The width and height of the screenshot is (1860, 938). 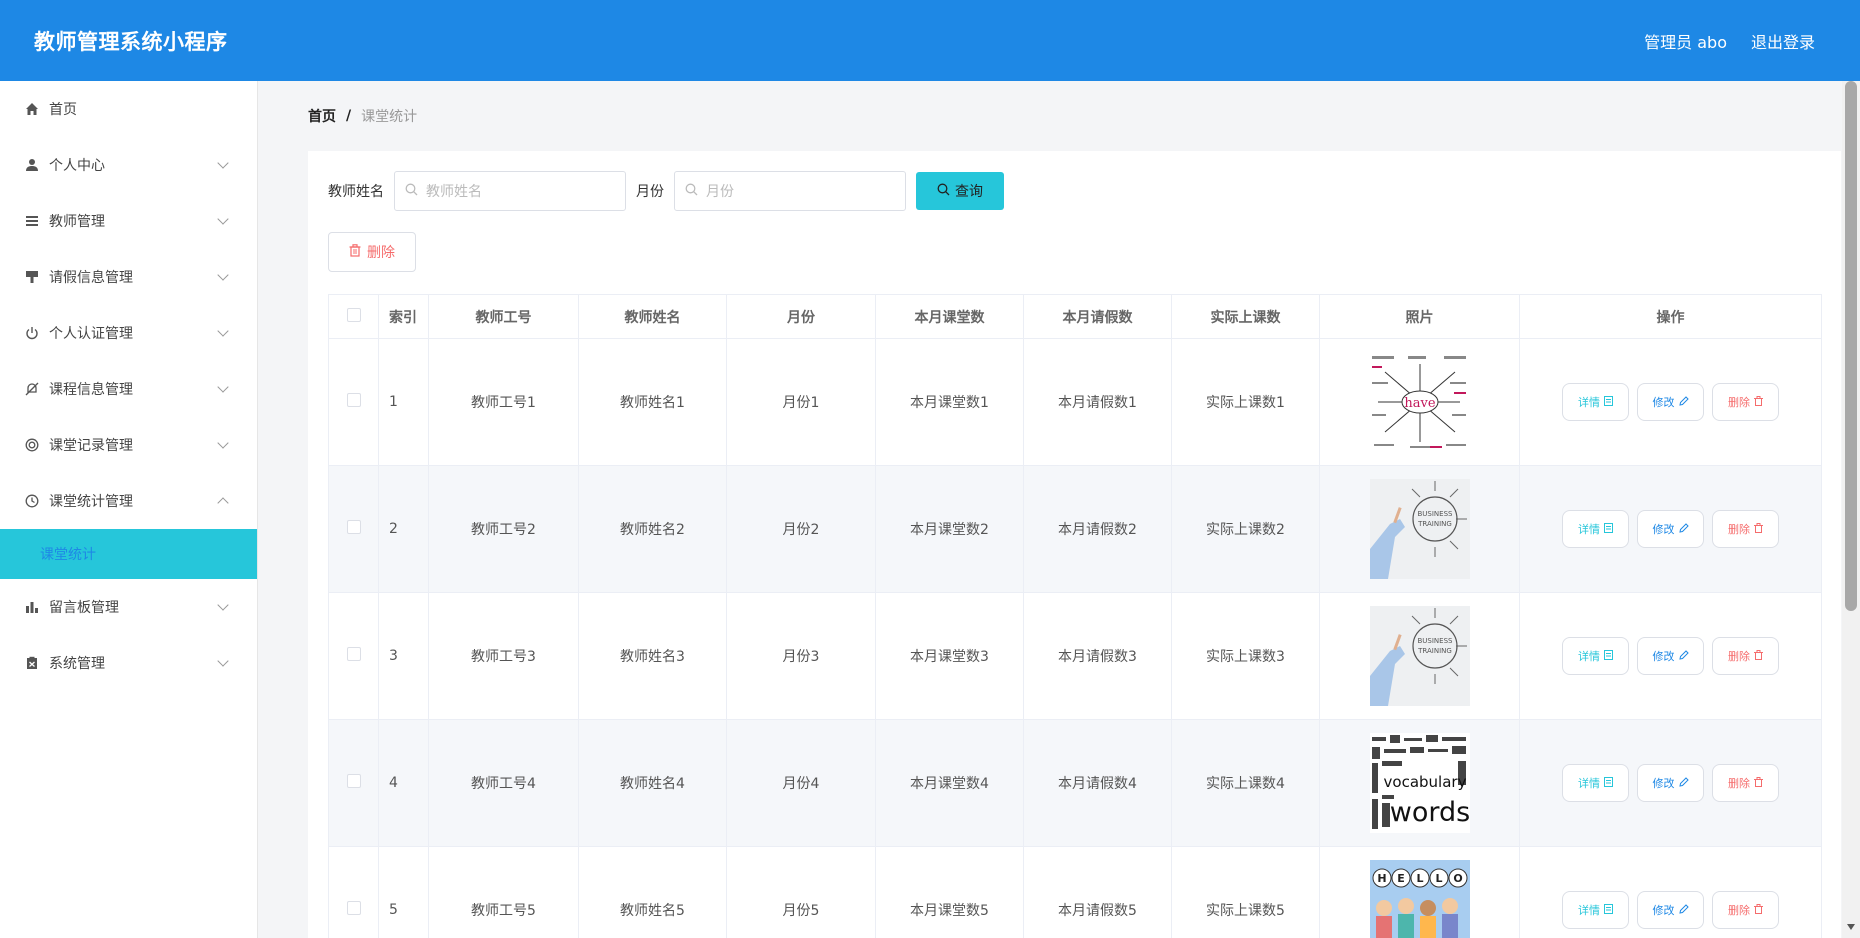 What do you see at coordinates (650, 192) in the screenshot?
I see `month-label: 月份` at bounding box center [650, 192].